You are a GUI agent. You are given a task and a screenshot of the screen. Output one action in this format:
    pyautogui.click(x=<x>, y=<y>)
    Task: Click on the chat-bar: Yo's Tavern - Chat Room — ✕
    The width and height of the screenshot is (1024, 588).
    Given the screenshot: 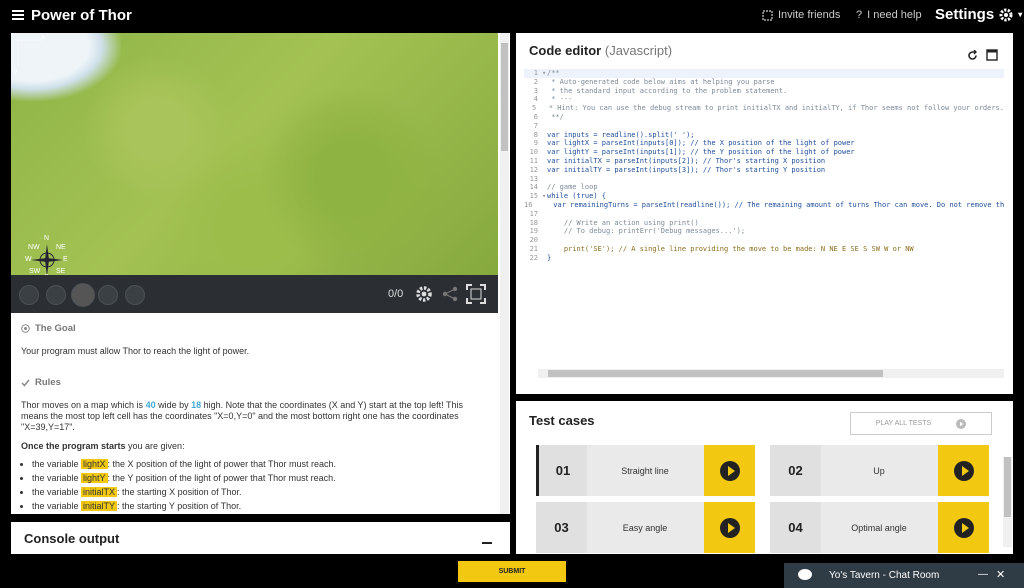 What is the action you would take?
    pyautogui.click(x=904, y=575)
    